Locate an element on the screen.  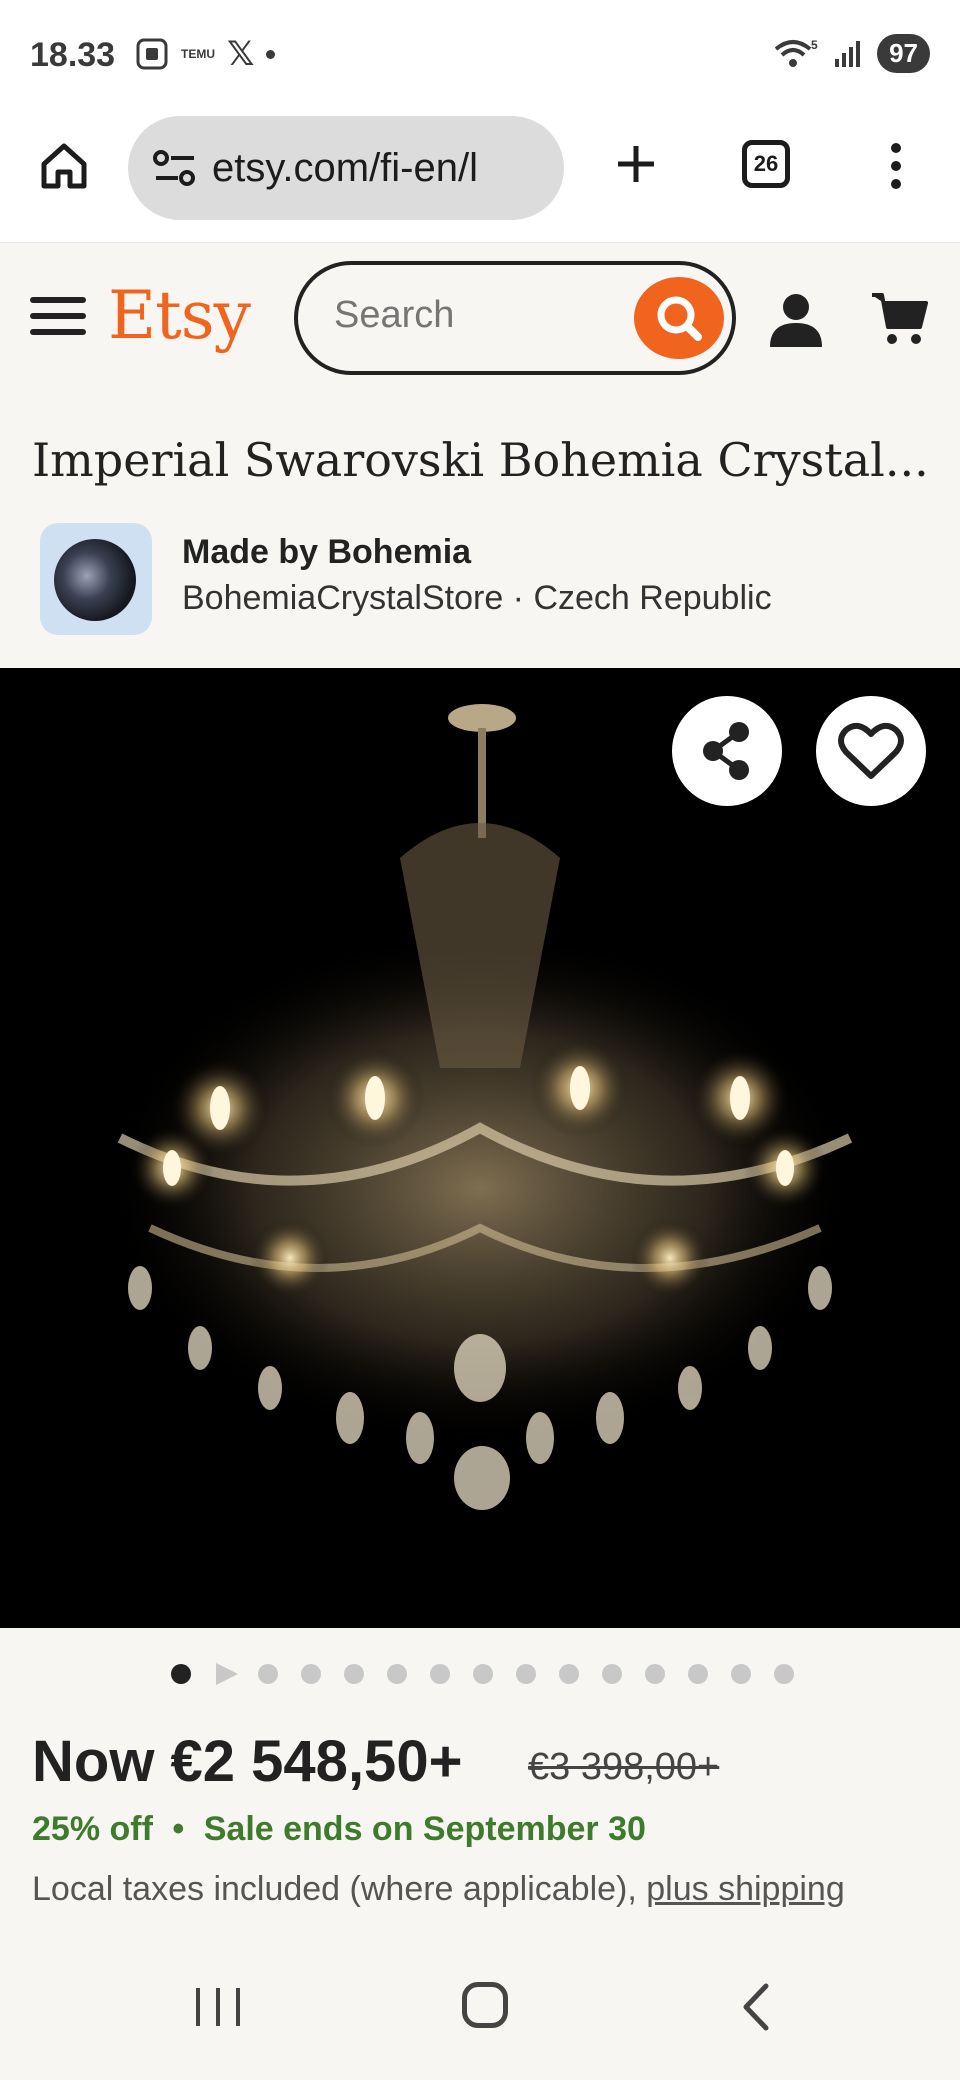
tabs-icon: 26 is located at coordinates (766, 164).